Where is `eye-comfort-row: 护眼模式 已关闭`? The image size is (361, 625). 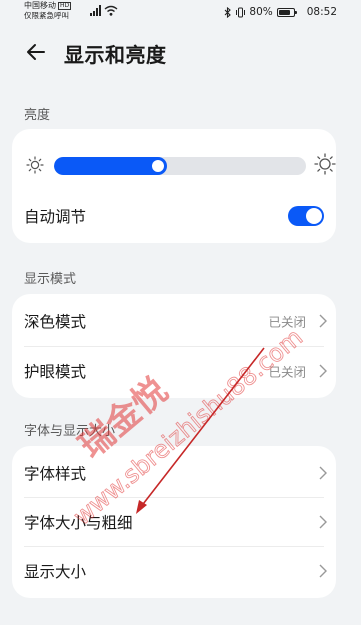
eye-comfort-row: 护眼模式 已关闭 is located at coordinates (174, 371).